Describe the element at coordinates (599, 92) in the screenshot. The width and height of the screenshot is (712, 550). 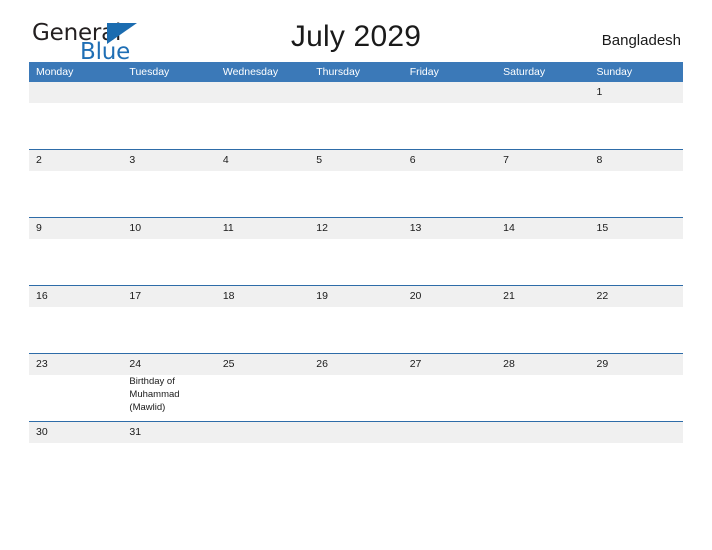
I see `day-number: 1` at that location.